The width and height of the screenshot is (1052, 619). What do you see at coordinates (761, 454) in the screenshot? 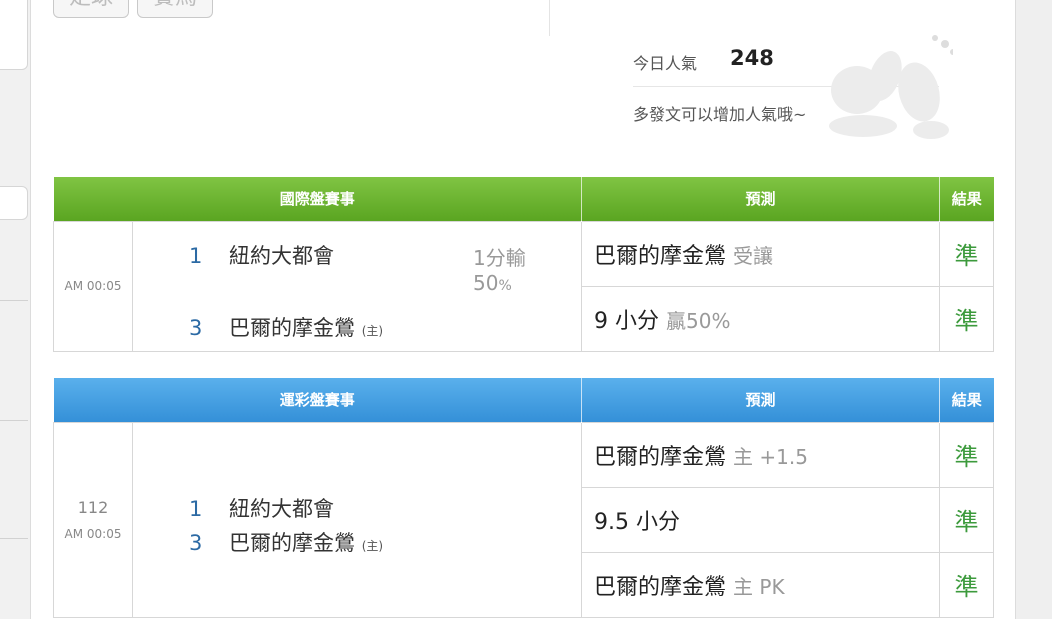
I see `lottery-prediction-row: 巴爾的摩金鶯 主 +1.5` at bounding box center [761, 454].